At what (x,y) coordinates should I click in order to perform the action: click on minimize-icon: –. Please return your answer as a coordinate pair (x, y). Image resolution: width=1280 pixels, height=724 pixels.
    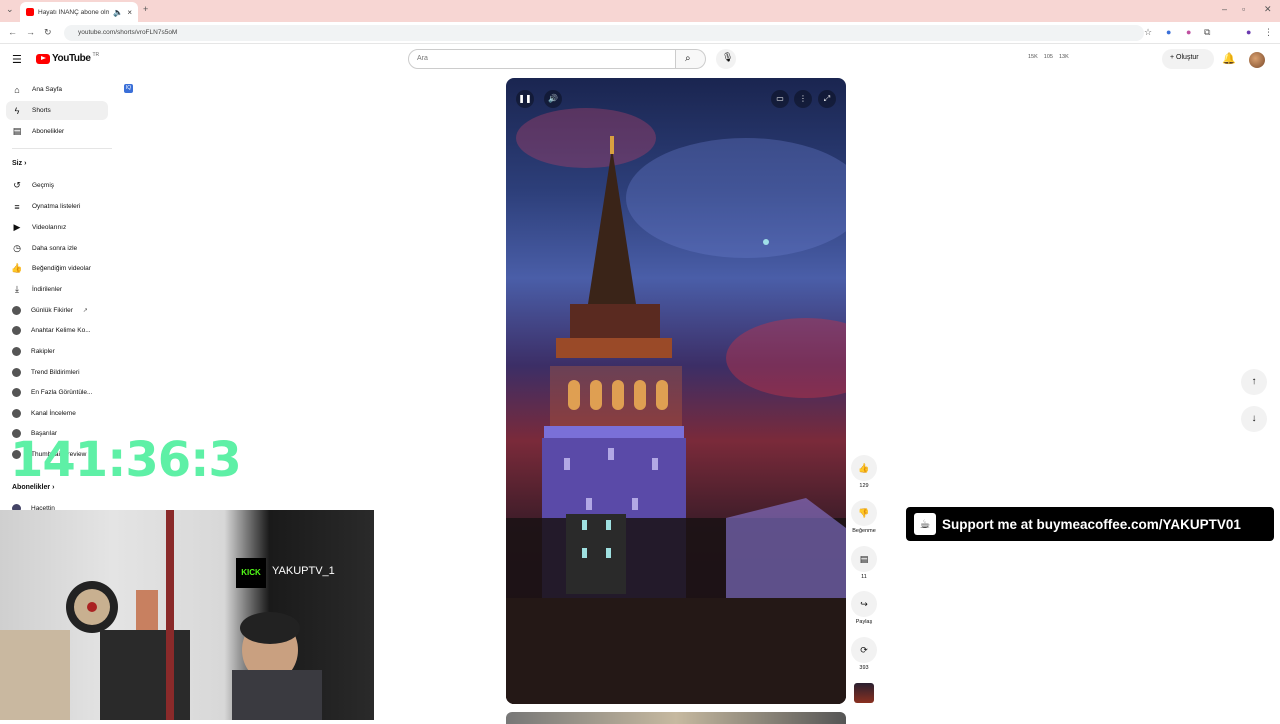
    Looking at the image, I should click on (1224, 9).